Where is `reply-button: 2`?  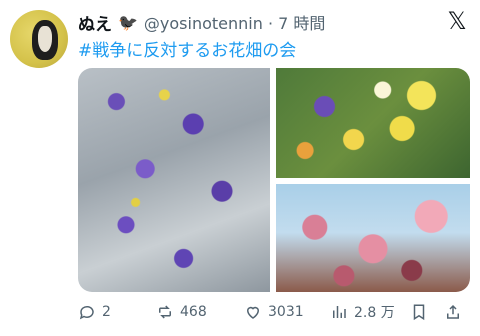
reply-button: 2 is located at coordinates (94, 312).